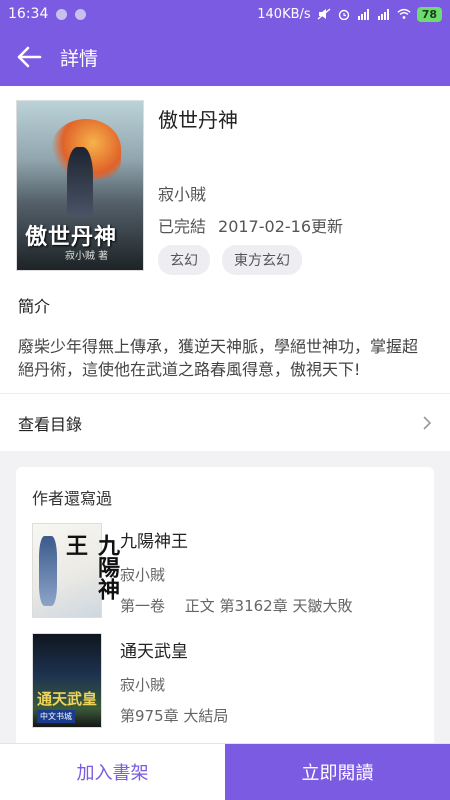 The width and height of the screenshot is (450, 800). I want to click on thumbnail-title: 通天武皇, so click(67, 699).